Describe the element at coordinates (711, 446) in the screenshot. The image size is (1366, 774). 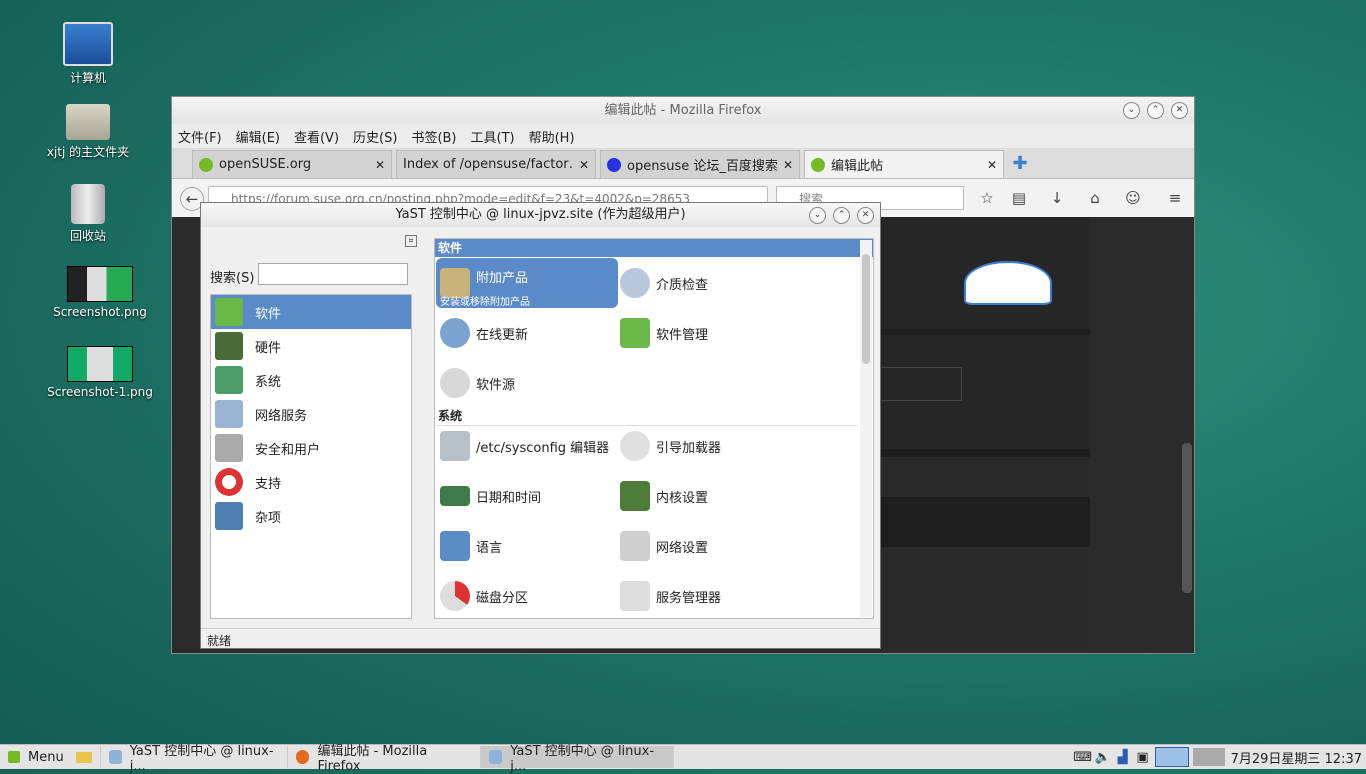
I see `module-boot-loader: 引导加载器` at that location.